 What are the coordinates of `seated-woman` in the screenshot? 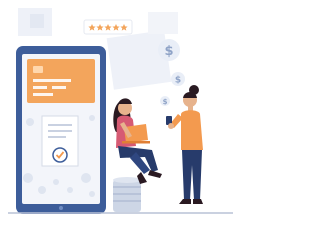 It's located at (137, 141).